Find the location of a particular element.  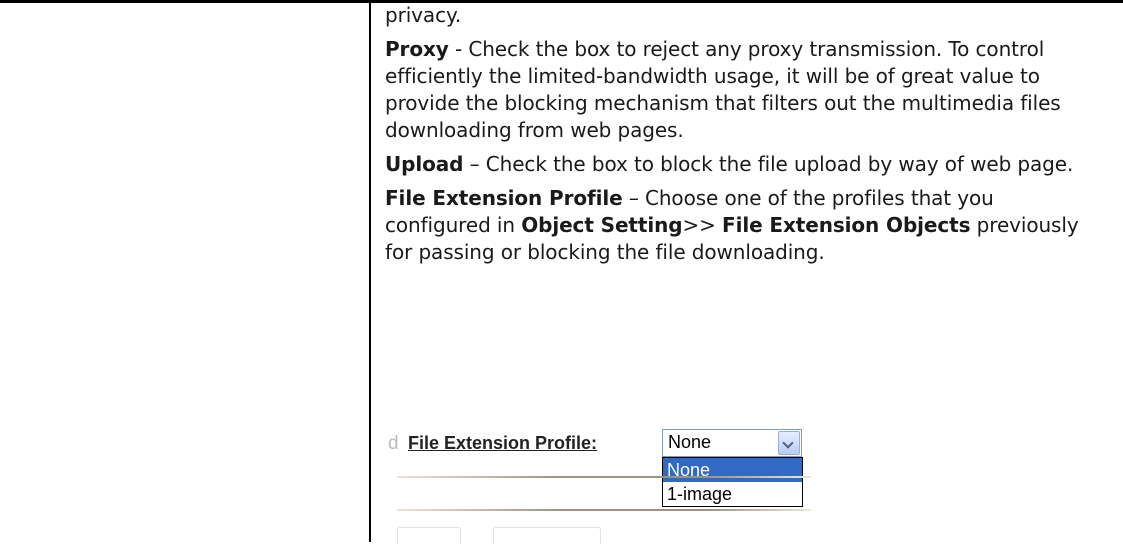

file-extension-profile-select: None is located at coordinates (732, 443).